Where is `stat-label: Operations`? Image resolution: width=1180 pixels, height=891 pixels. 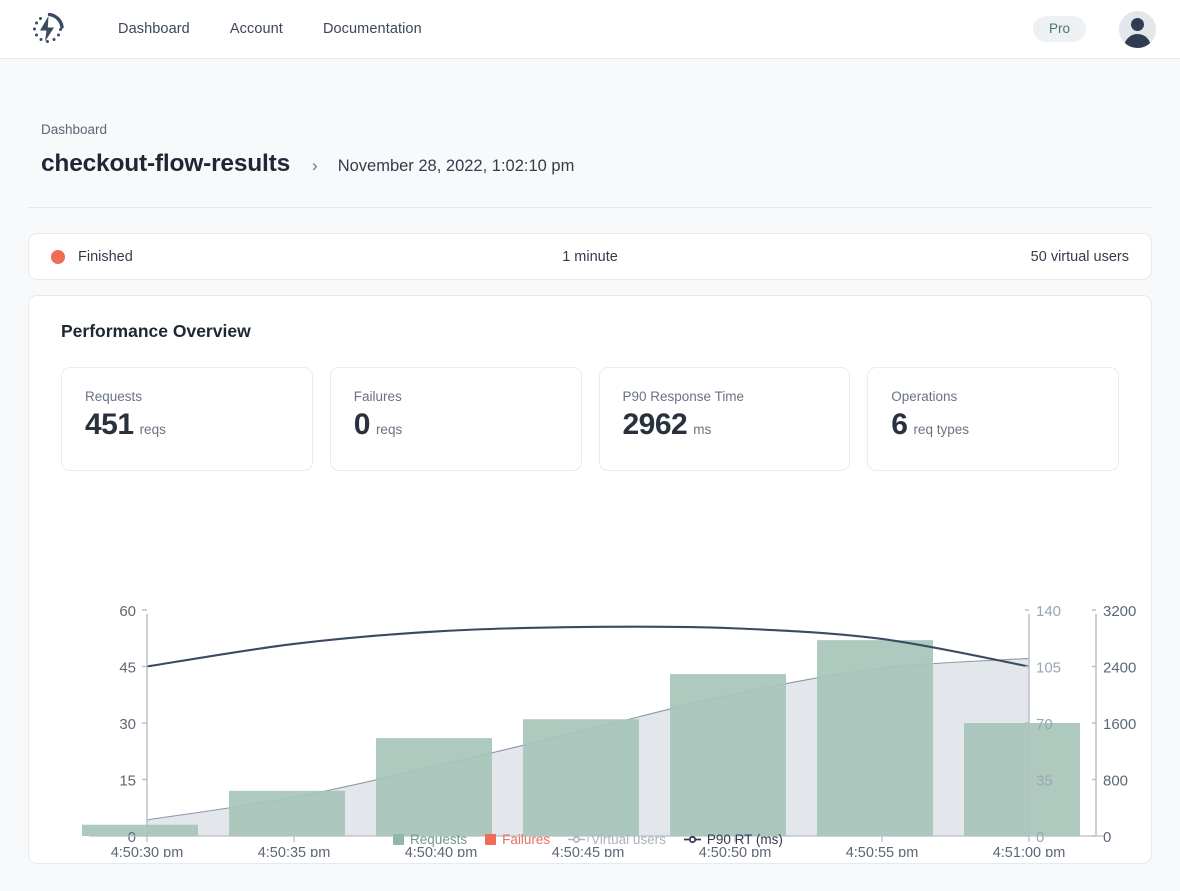
stat-label: Operations is located at coordinates (924, 396).